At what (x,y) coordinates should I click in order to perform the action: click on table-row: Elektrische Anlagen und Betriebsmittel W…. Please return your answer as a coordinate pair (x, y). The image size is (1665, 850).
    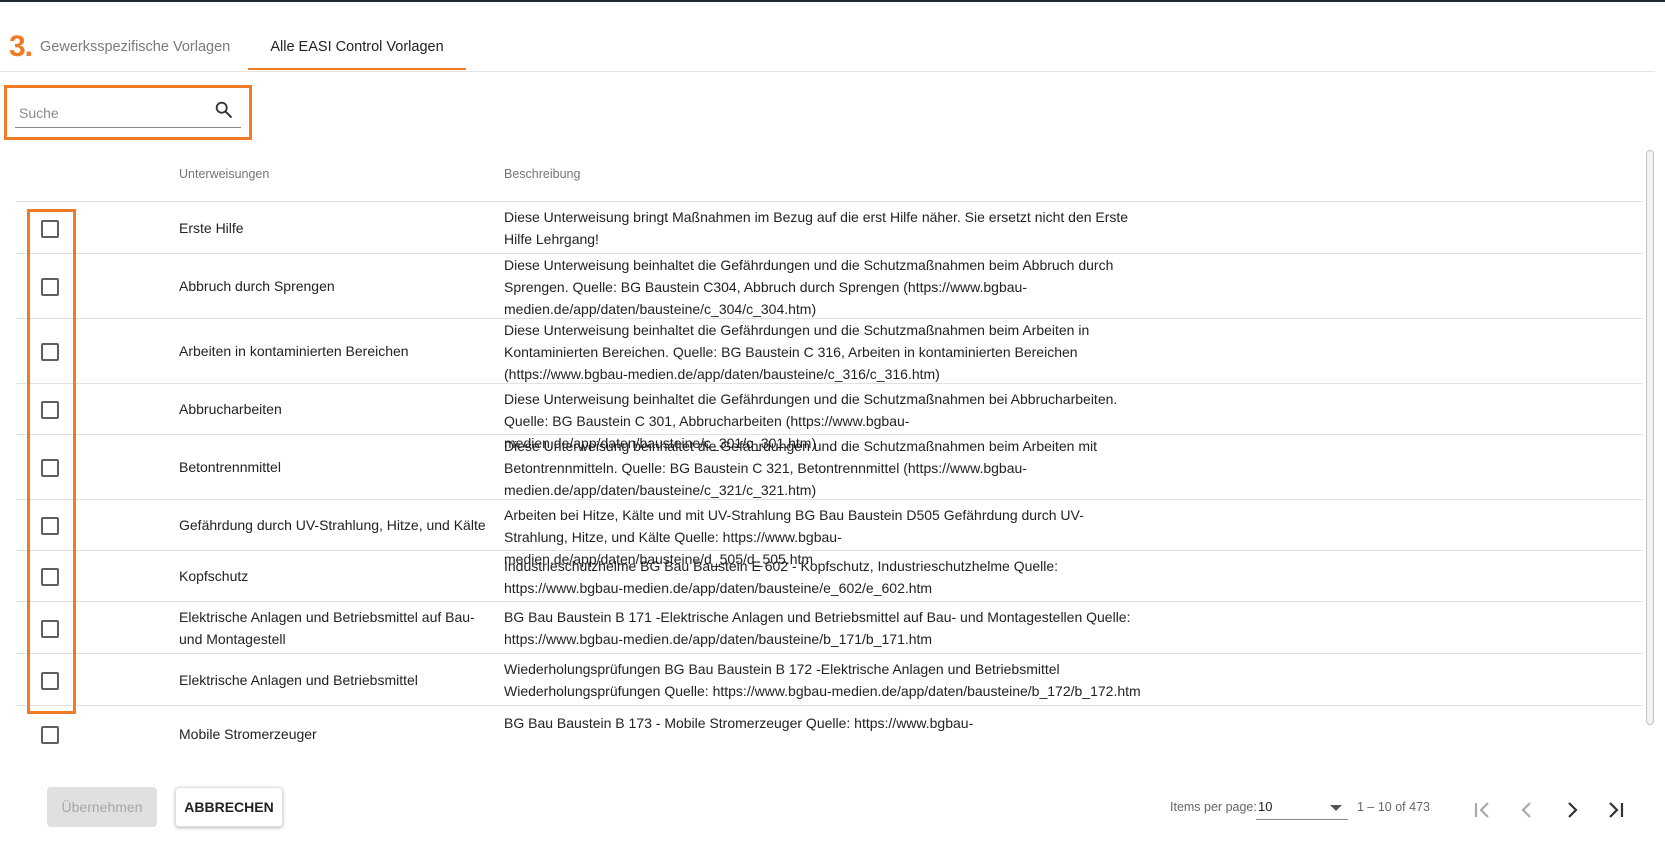
    Looking at the image, I should click on (829, 680).